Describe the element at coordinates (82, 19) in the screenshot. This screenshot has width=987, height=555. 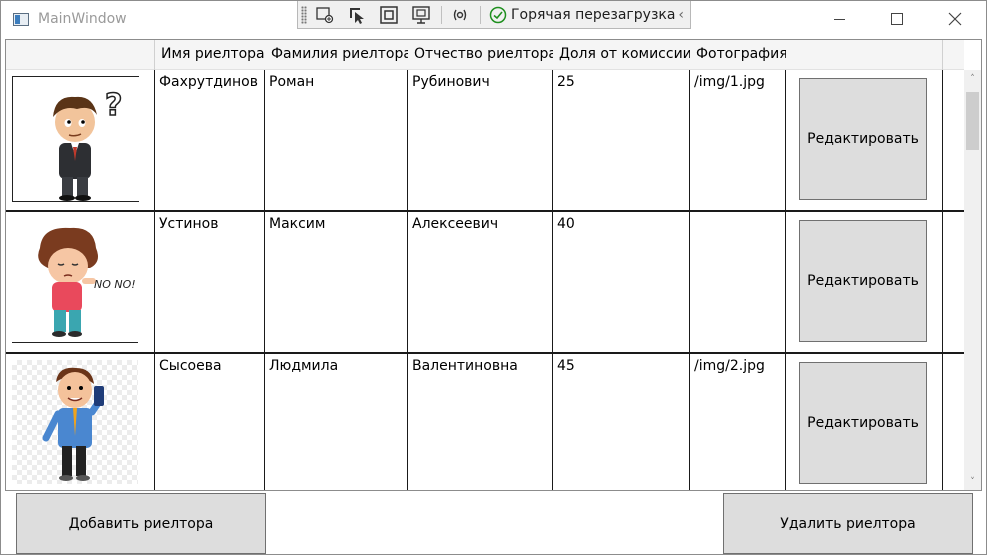
I see `window-title: MainWindow` at that location.